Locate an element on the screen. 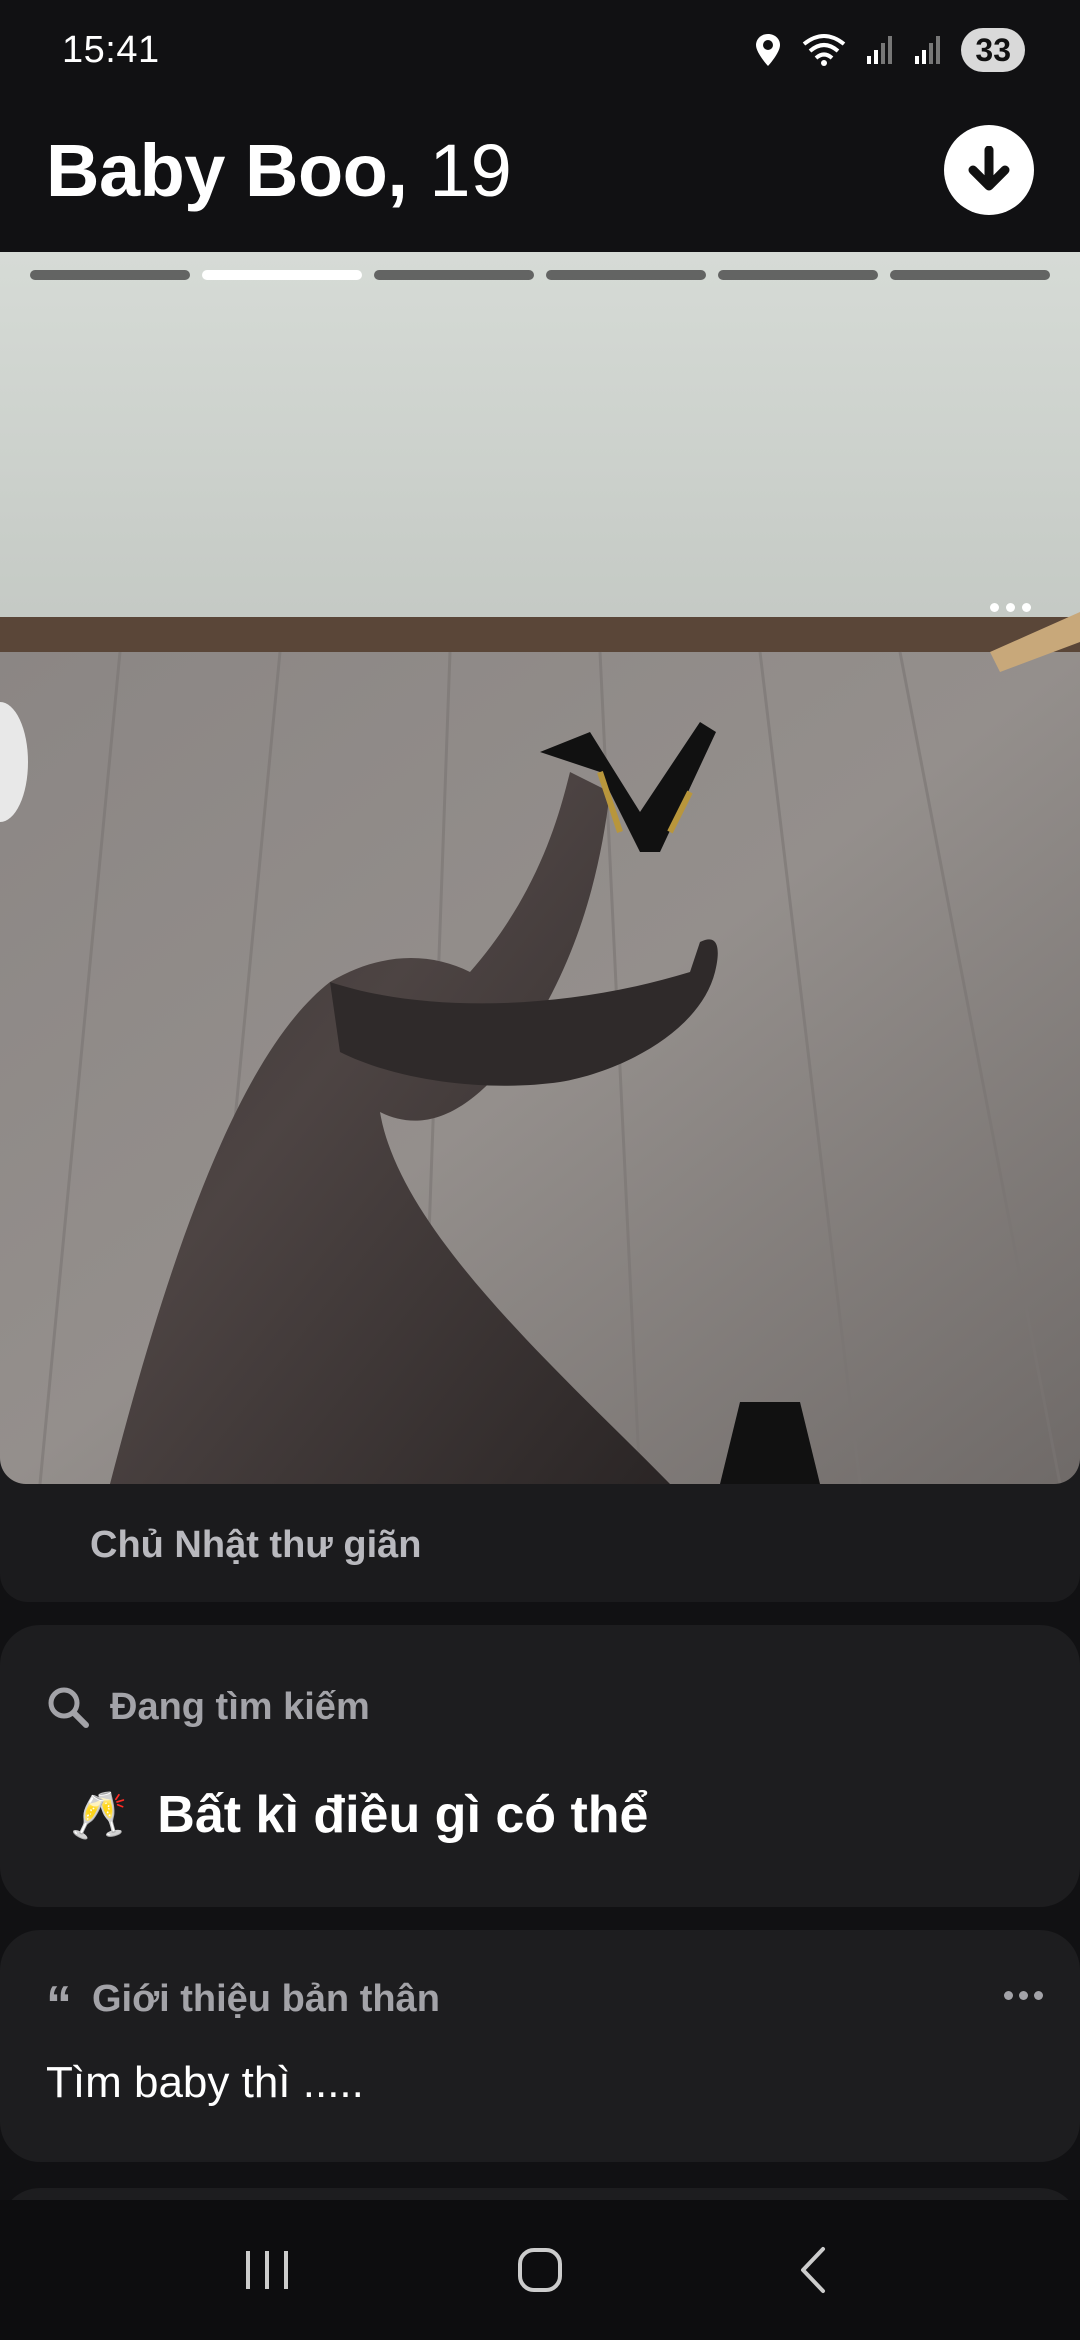  home-icon is located at coordinates (539, 2270).